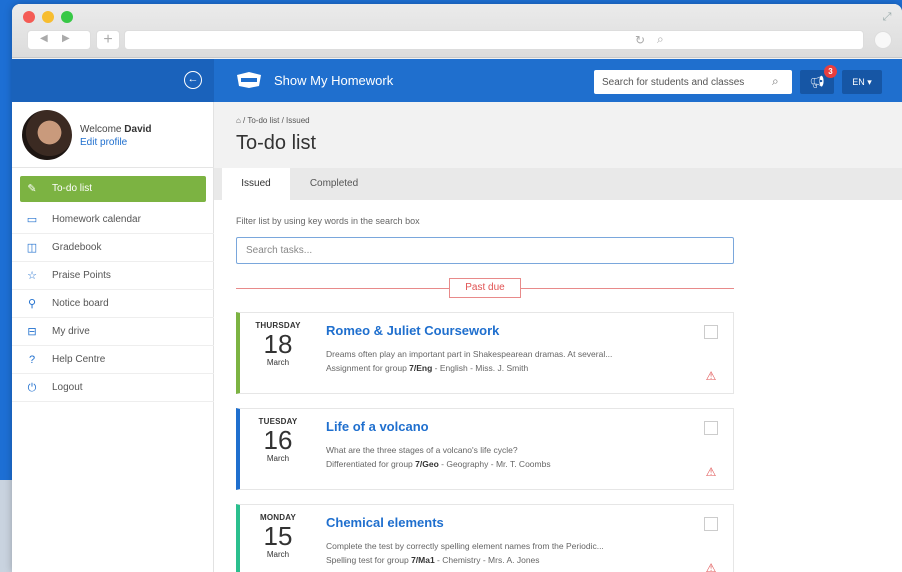  What do you see at coordinates (377, 426) in the screenshot?
I see `task-title-link: Life of a volcano` at bounding box center [377, 426].